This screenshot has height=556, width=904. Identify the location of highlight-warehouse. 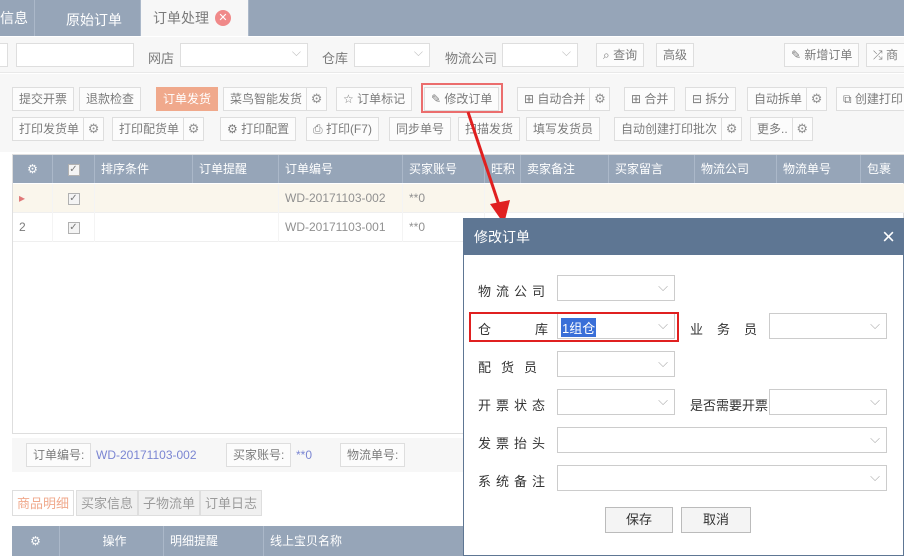
(574, 327).